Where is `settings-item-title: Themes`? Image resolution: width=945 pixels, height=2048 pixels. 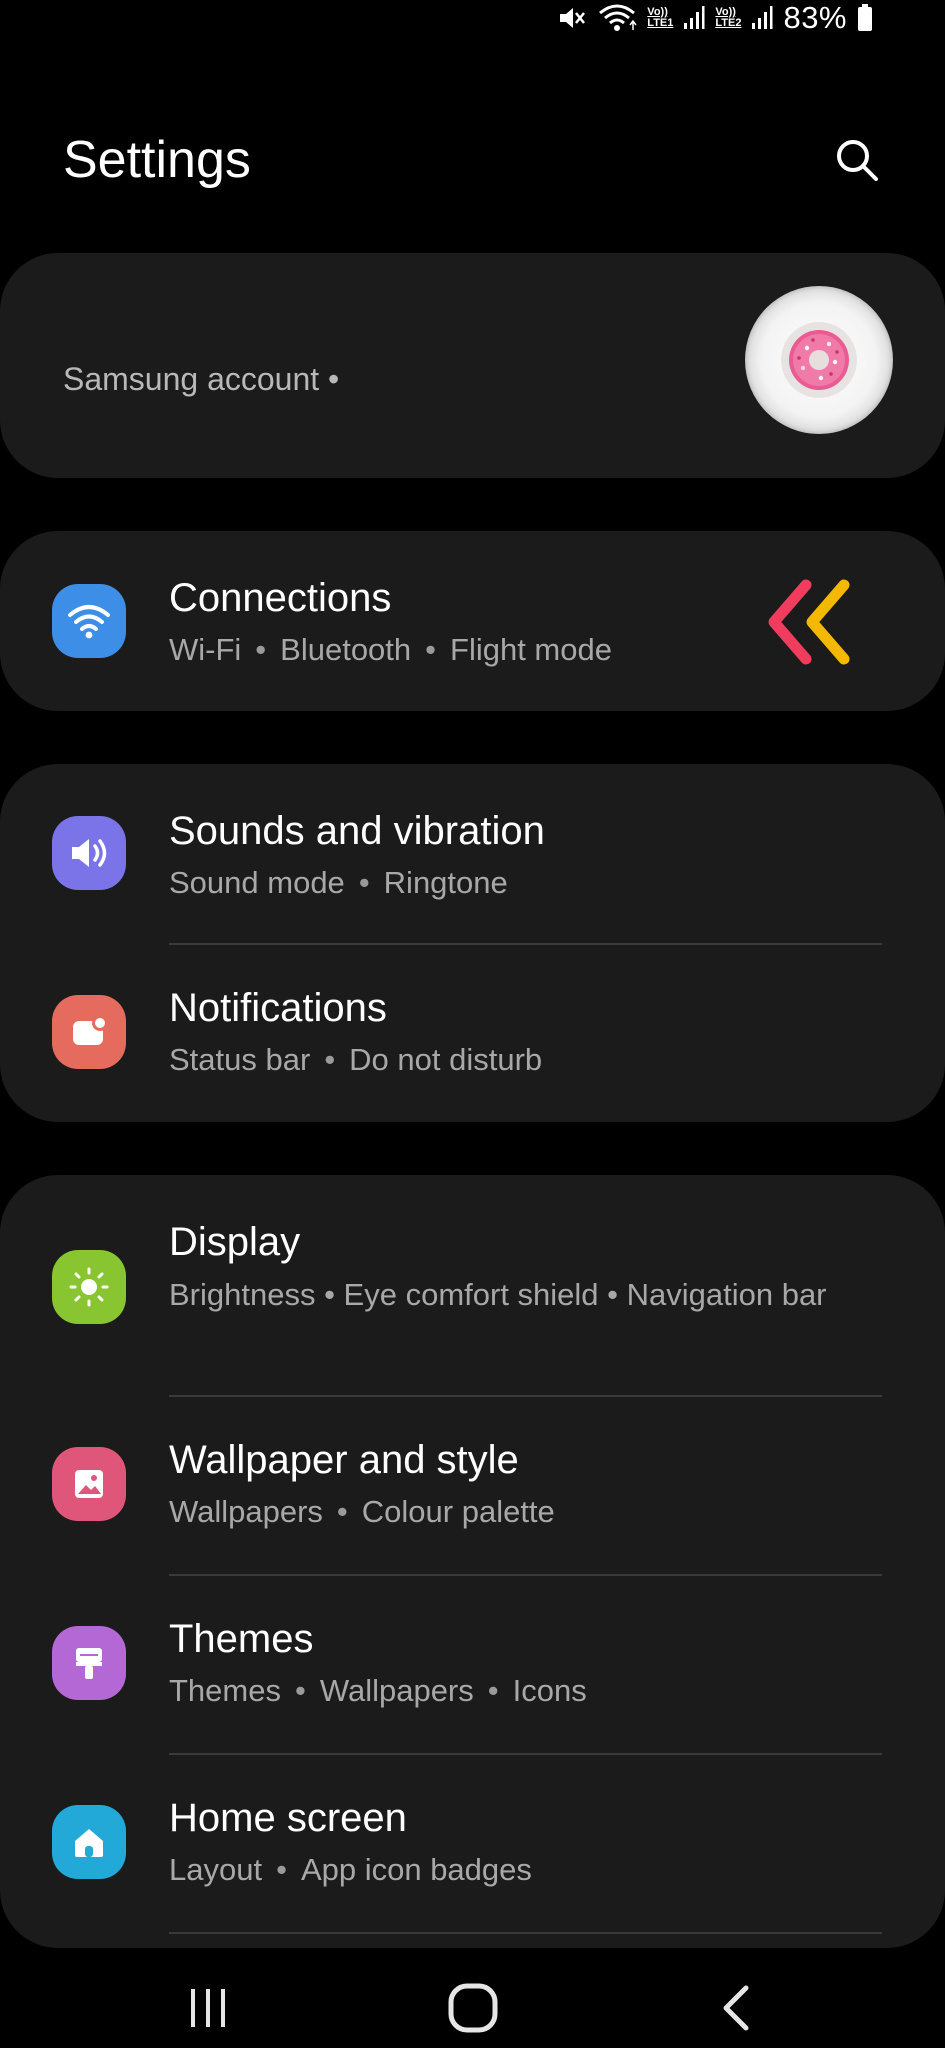
settings-item-title: Themes is located at coordinates (241, 1639).